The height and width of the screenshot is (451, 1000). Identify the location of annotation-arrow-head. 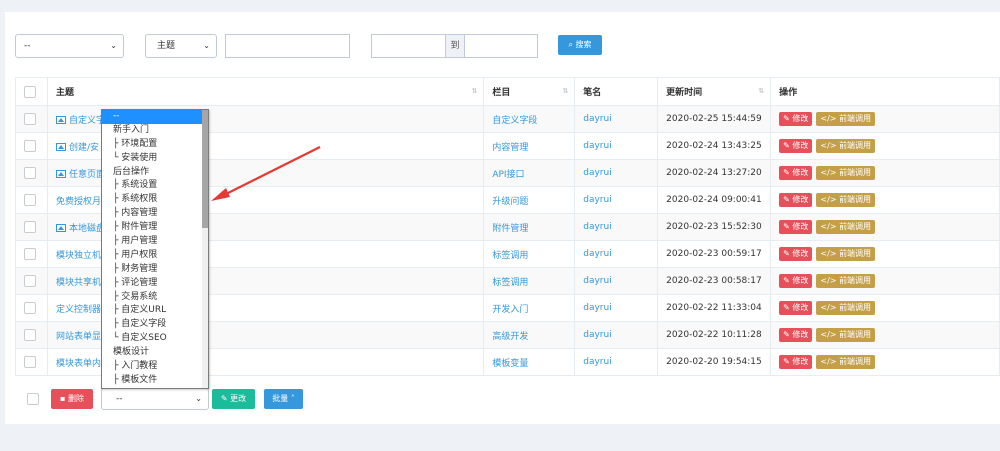
(220, 194).